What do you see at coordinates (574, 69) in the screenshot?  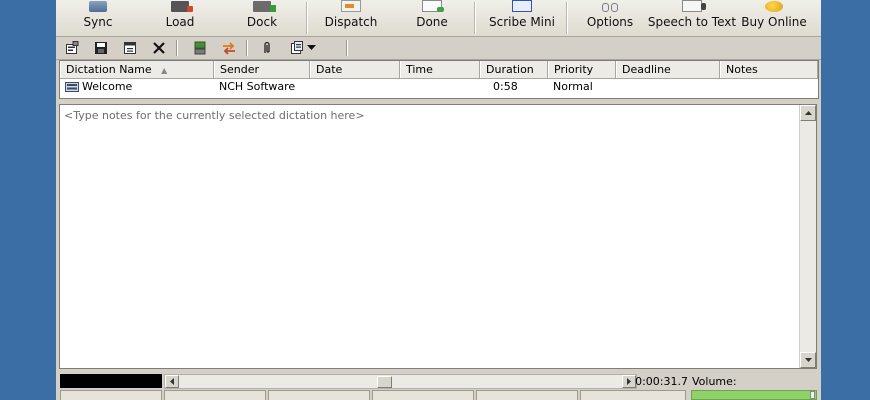 I see `column-header-label: Priority` at bounding box center [574, 69].